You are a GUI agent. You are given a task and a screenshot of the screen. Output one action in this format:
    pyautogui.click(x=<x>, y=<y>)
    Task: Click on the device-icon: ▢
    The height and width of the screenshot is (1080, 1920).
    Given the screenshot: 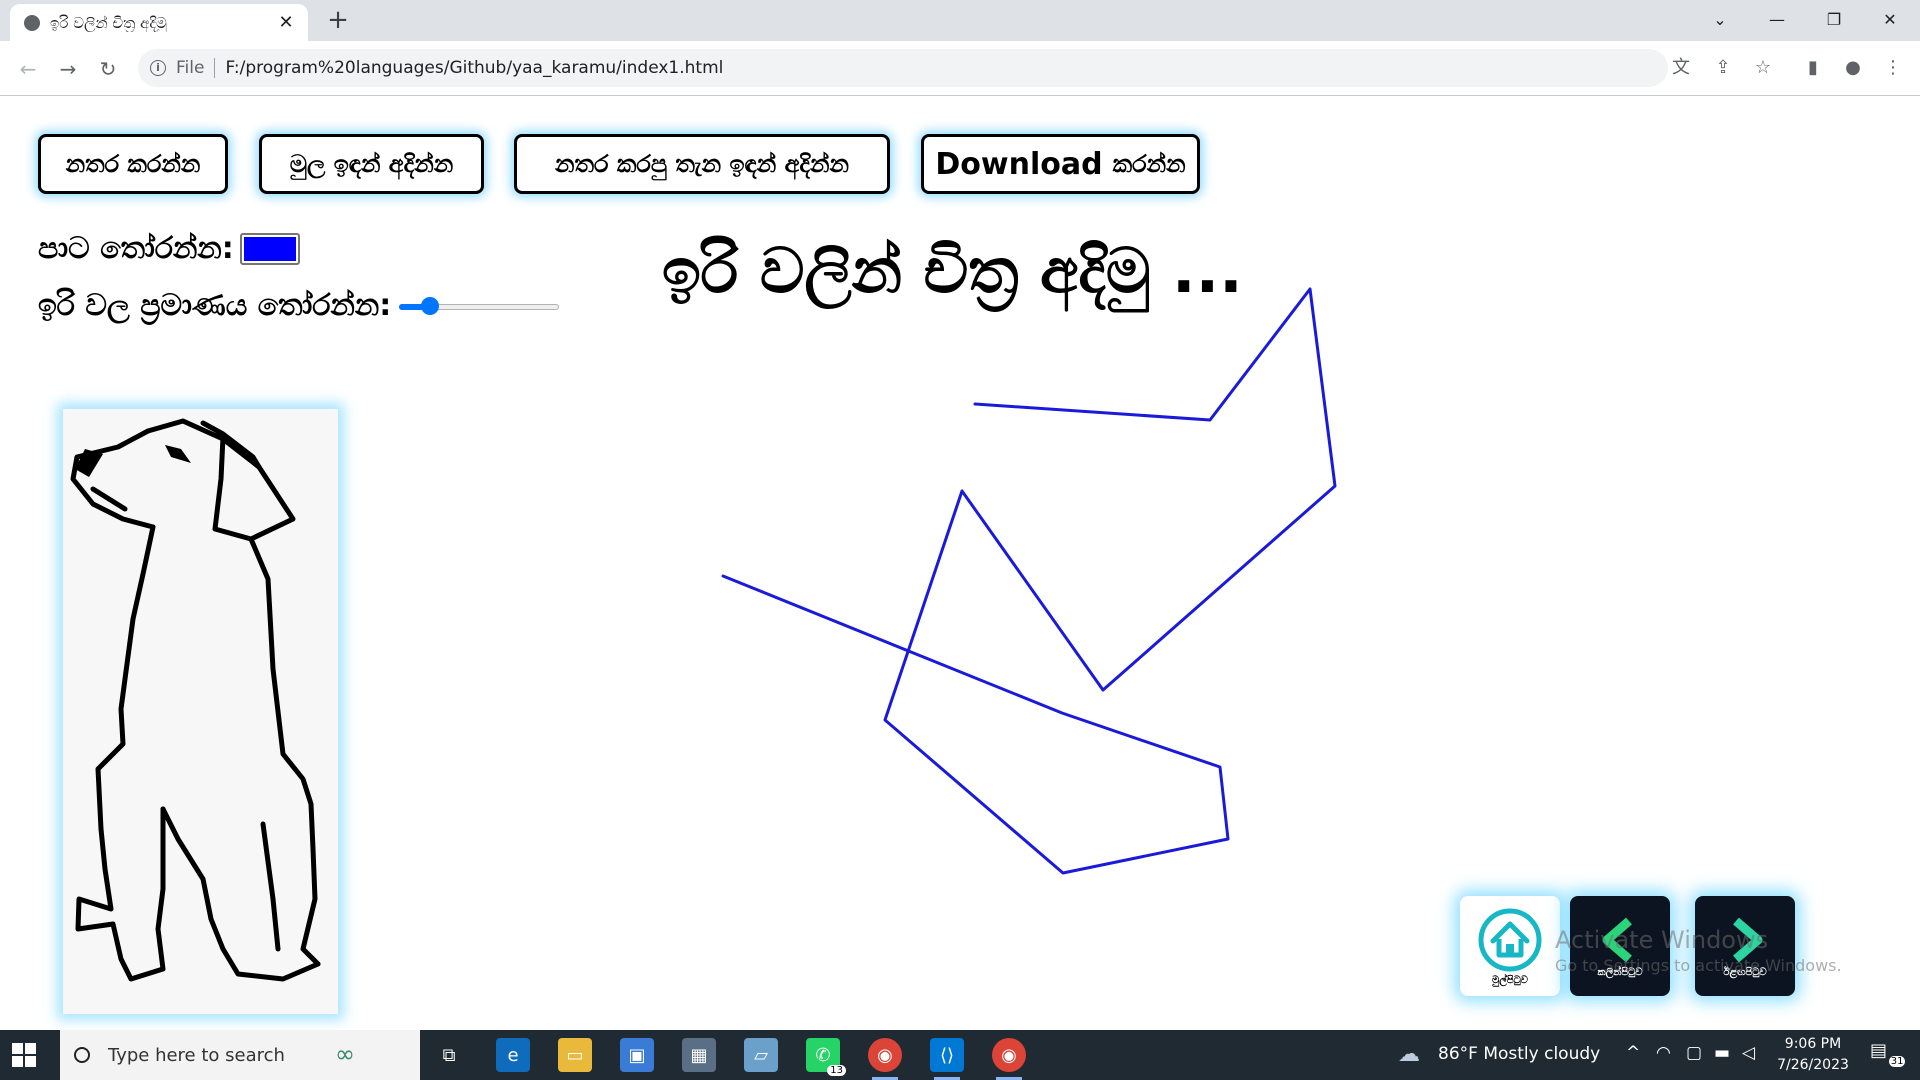 What is the action you would take?
    pyautogui.click(x=1694, y=1053)
    